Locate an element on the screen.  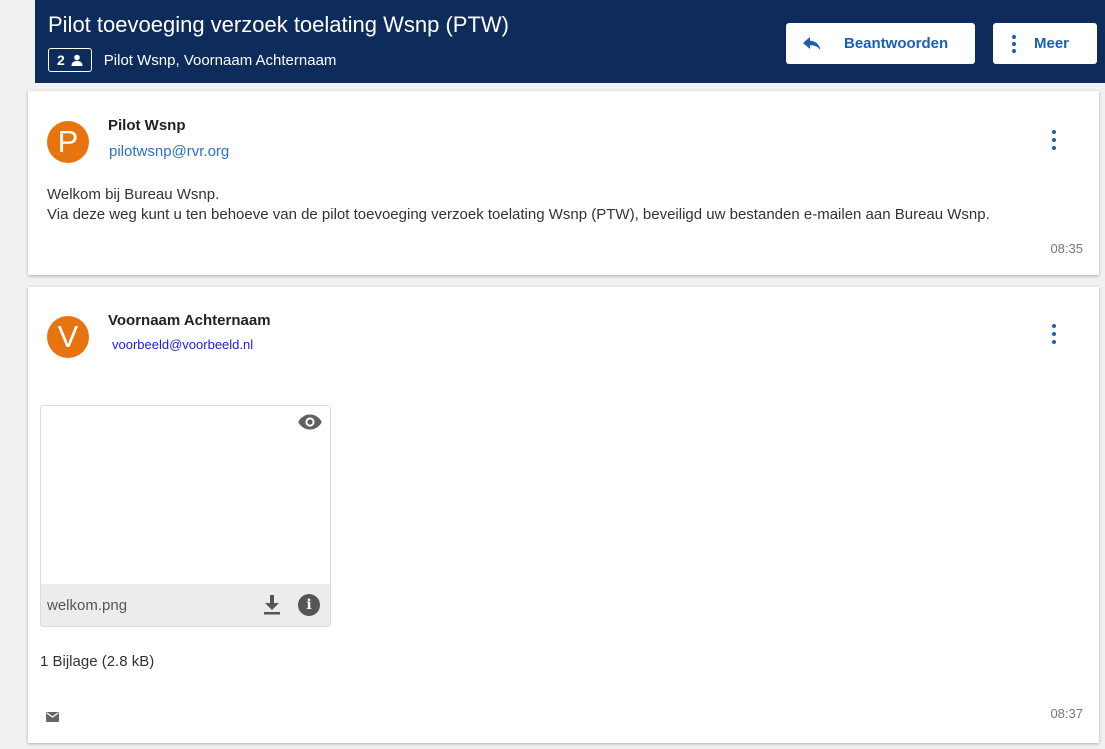
participants-row: 2 Pilot Wsnp, Voornaam Achternaam is located at coordinates (192, 60).